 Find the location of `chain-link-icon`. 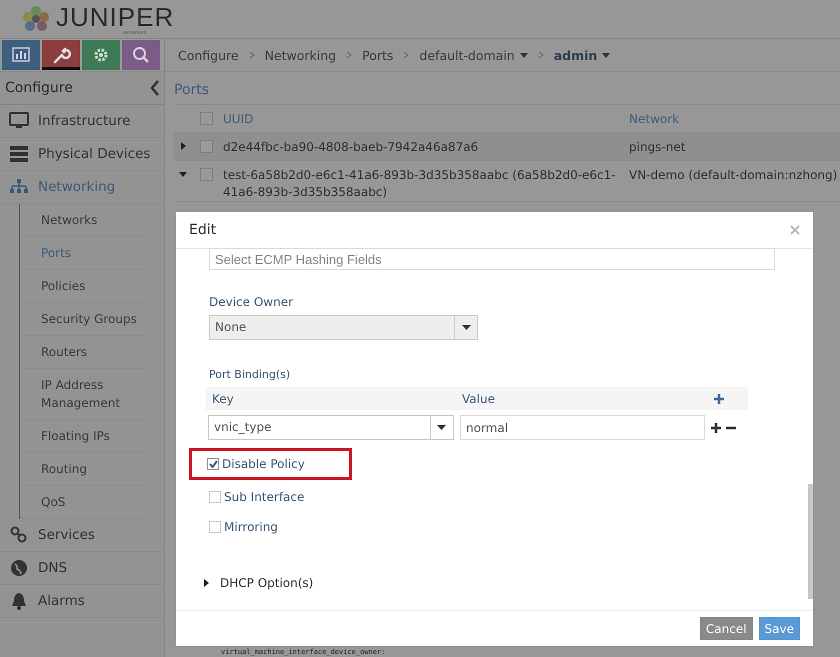

chain-link-icon is located at coordinates (19, 535).